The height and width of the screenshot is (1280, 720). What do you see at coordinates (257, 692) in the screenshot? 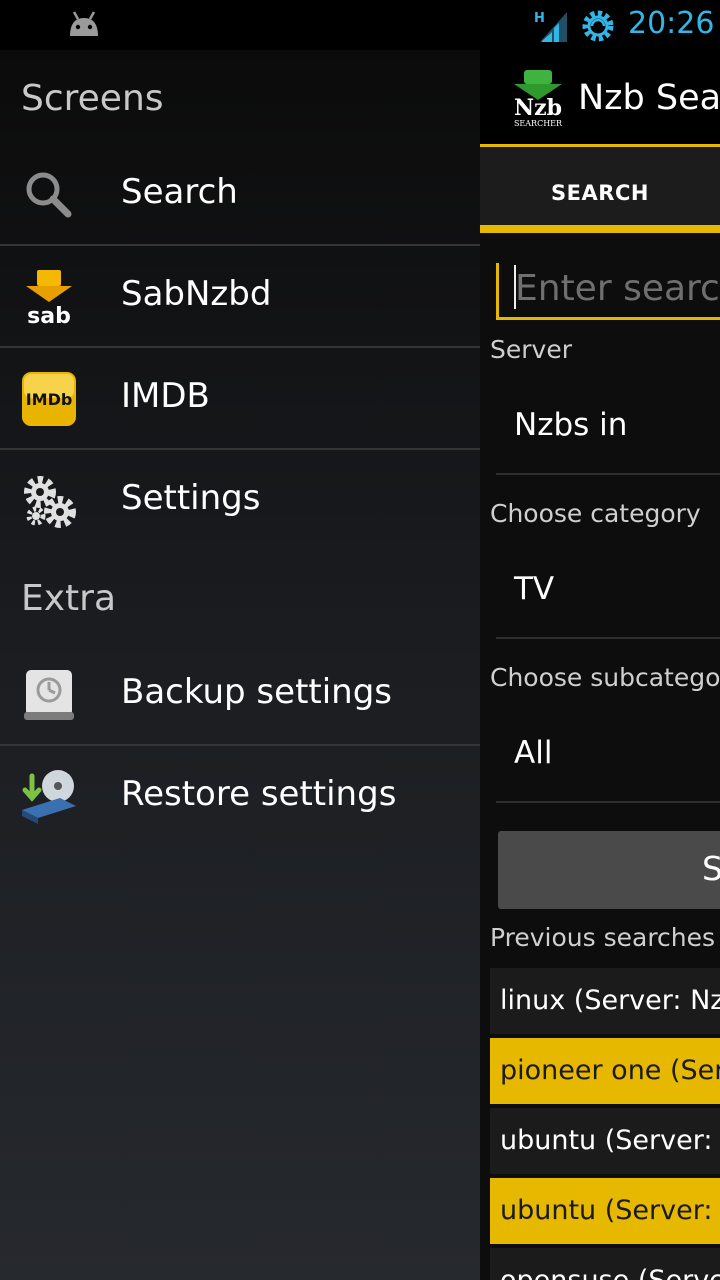
I see `drawer-item-label: Backup settings` at bounding box center [257, 692].